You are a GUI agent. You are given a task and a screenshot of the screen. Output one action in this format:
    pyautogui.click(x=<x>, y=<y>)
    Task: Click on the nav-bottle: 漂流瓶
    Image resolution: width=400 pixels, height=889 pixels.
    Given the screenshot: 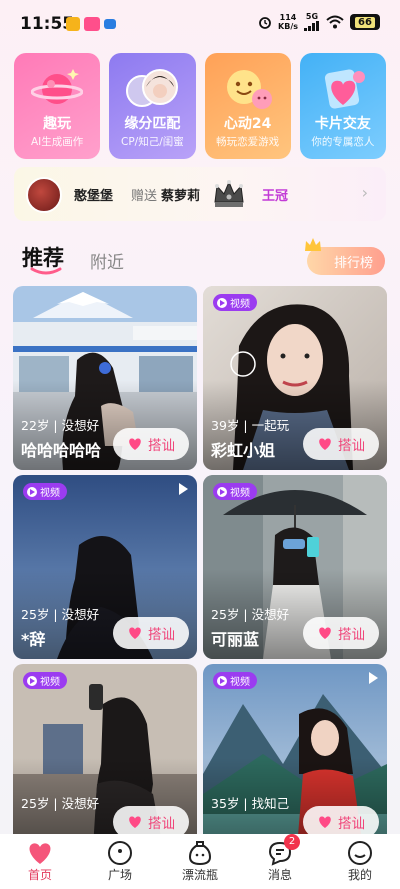 What is the action you would take?
    pyautogui.click(x=200, y=861)
    